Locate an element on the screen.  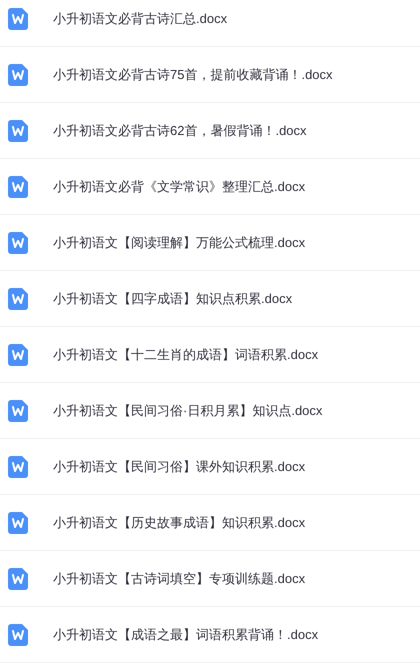
file-name: 小升初语文必背古诗62首，暑假背诵！.docx is located at coordinates (180, 131).